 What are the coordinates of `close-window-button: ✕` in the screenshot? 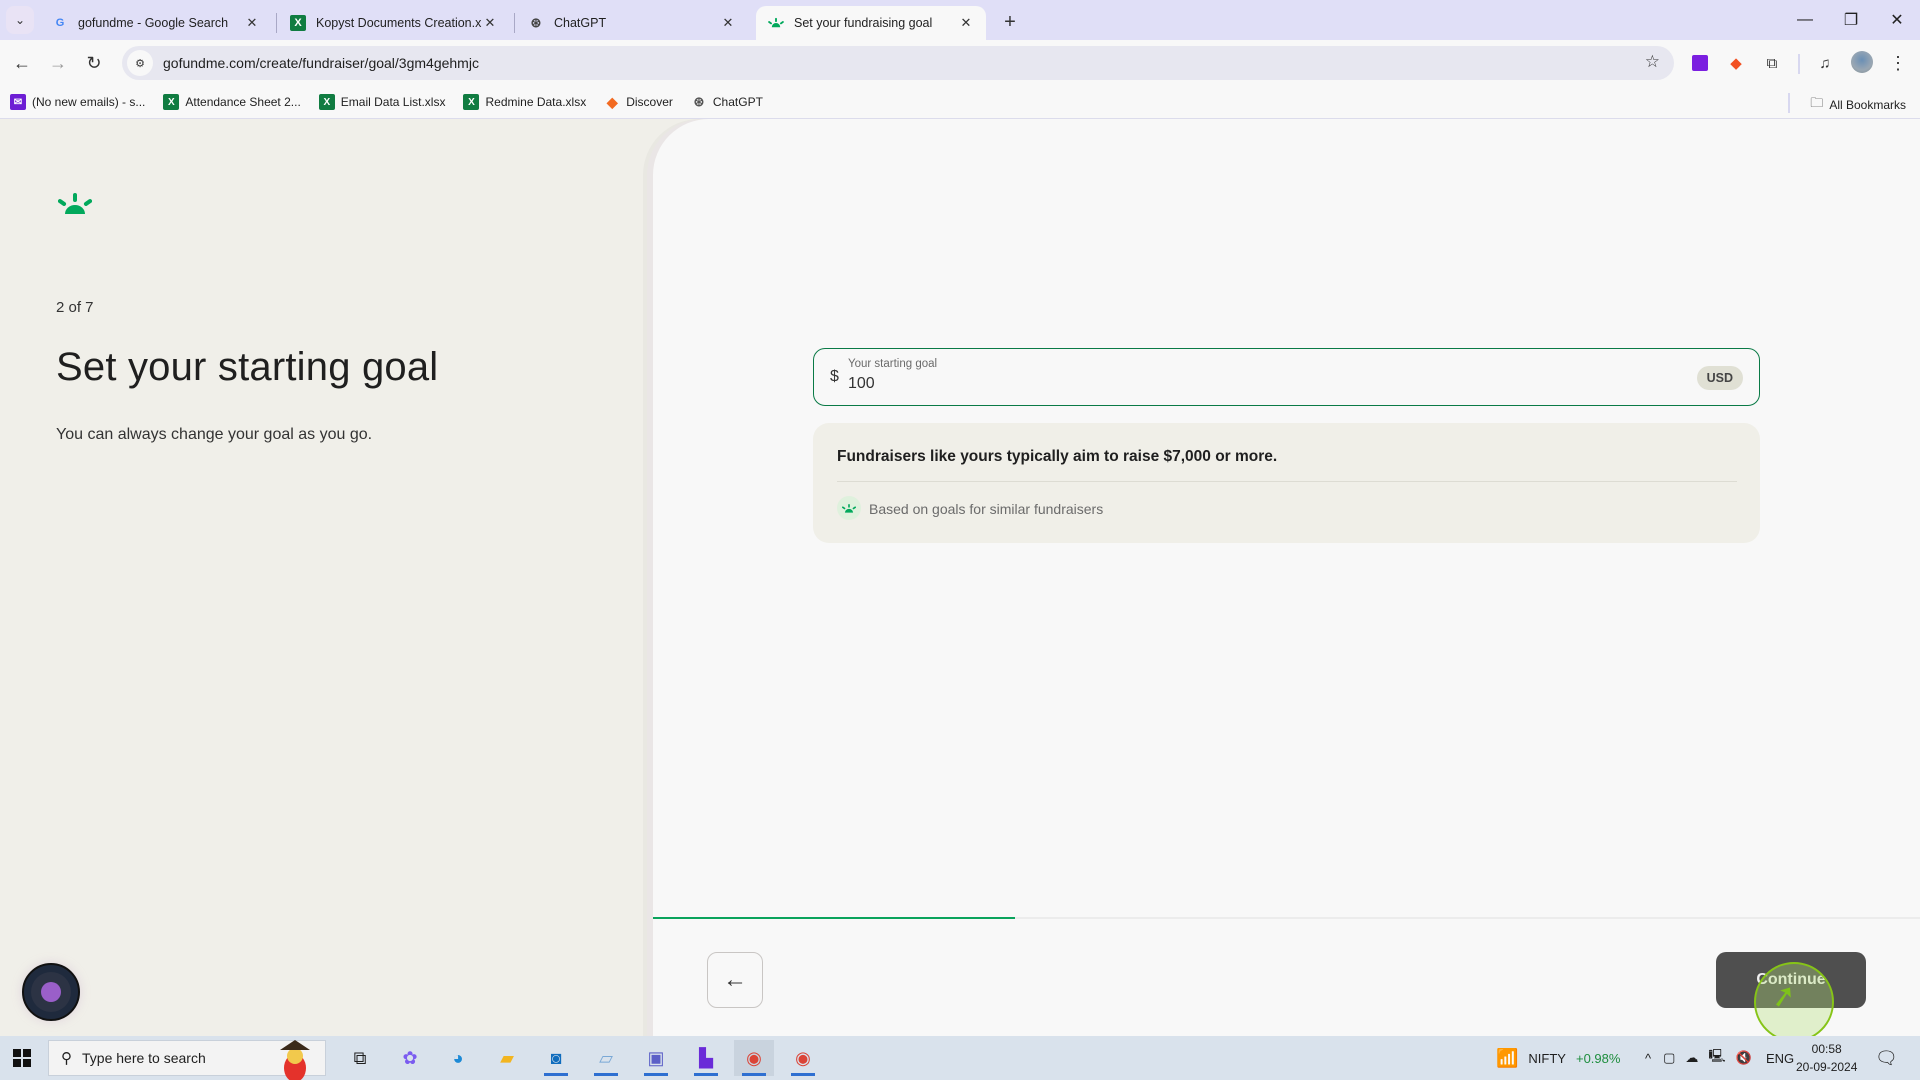 It's located at (1897, 20).